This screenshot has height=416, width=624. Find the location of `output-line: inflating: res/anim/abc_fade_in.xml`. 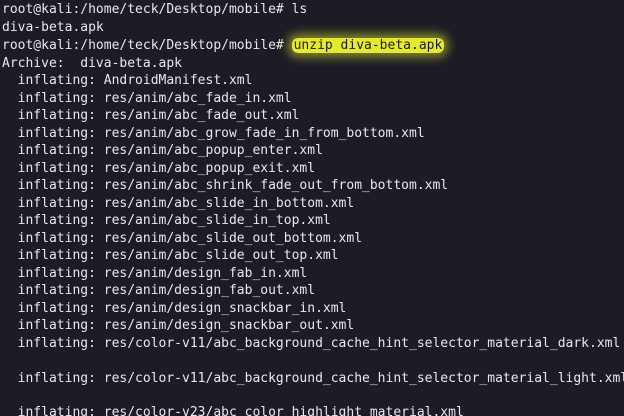

output-line: inflating: res/anim/abc_fade_in.xml is located at coordinates (147, 98).